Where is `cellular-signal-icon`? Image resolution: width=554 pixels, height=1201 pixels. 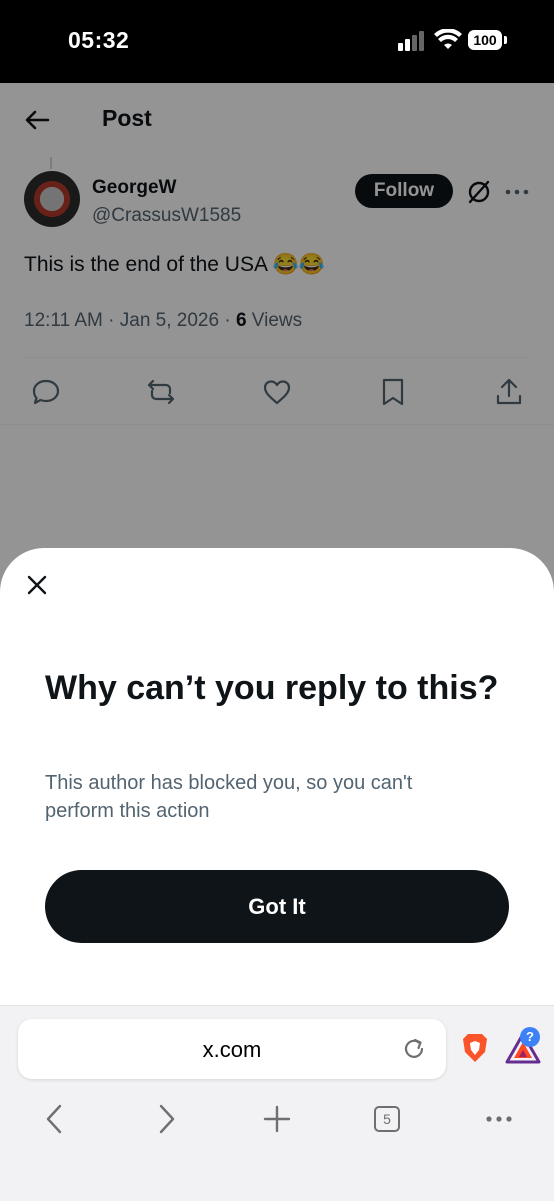
cellular-signal-icon is located at coordinates (411, 41).